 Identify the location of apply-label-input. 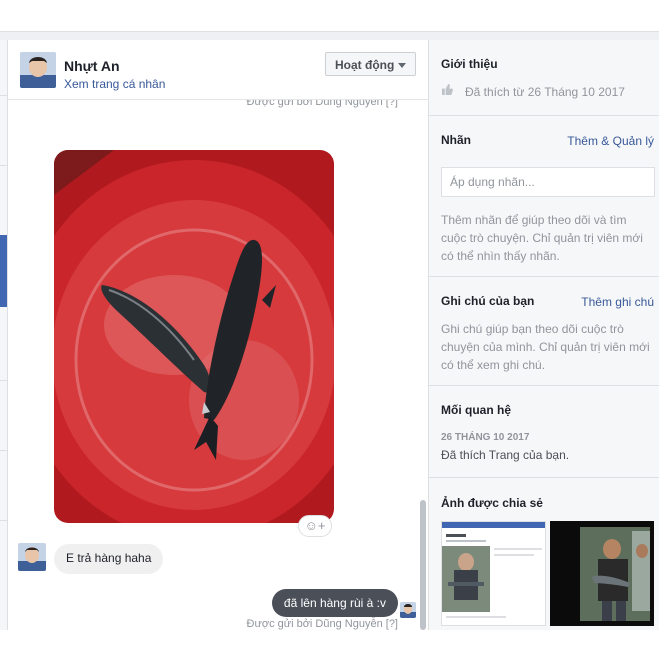
(548, 182).